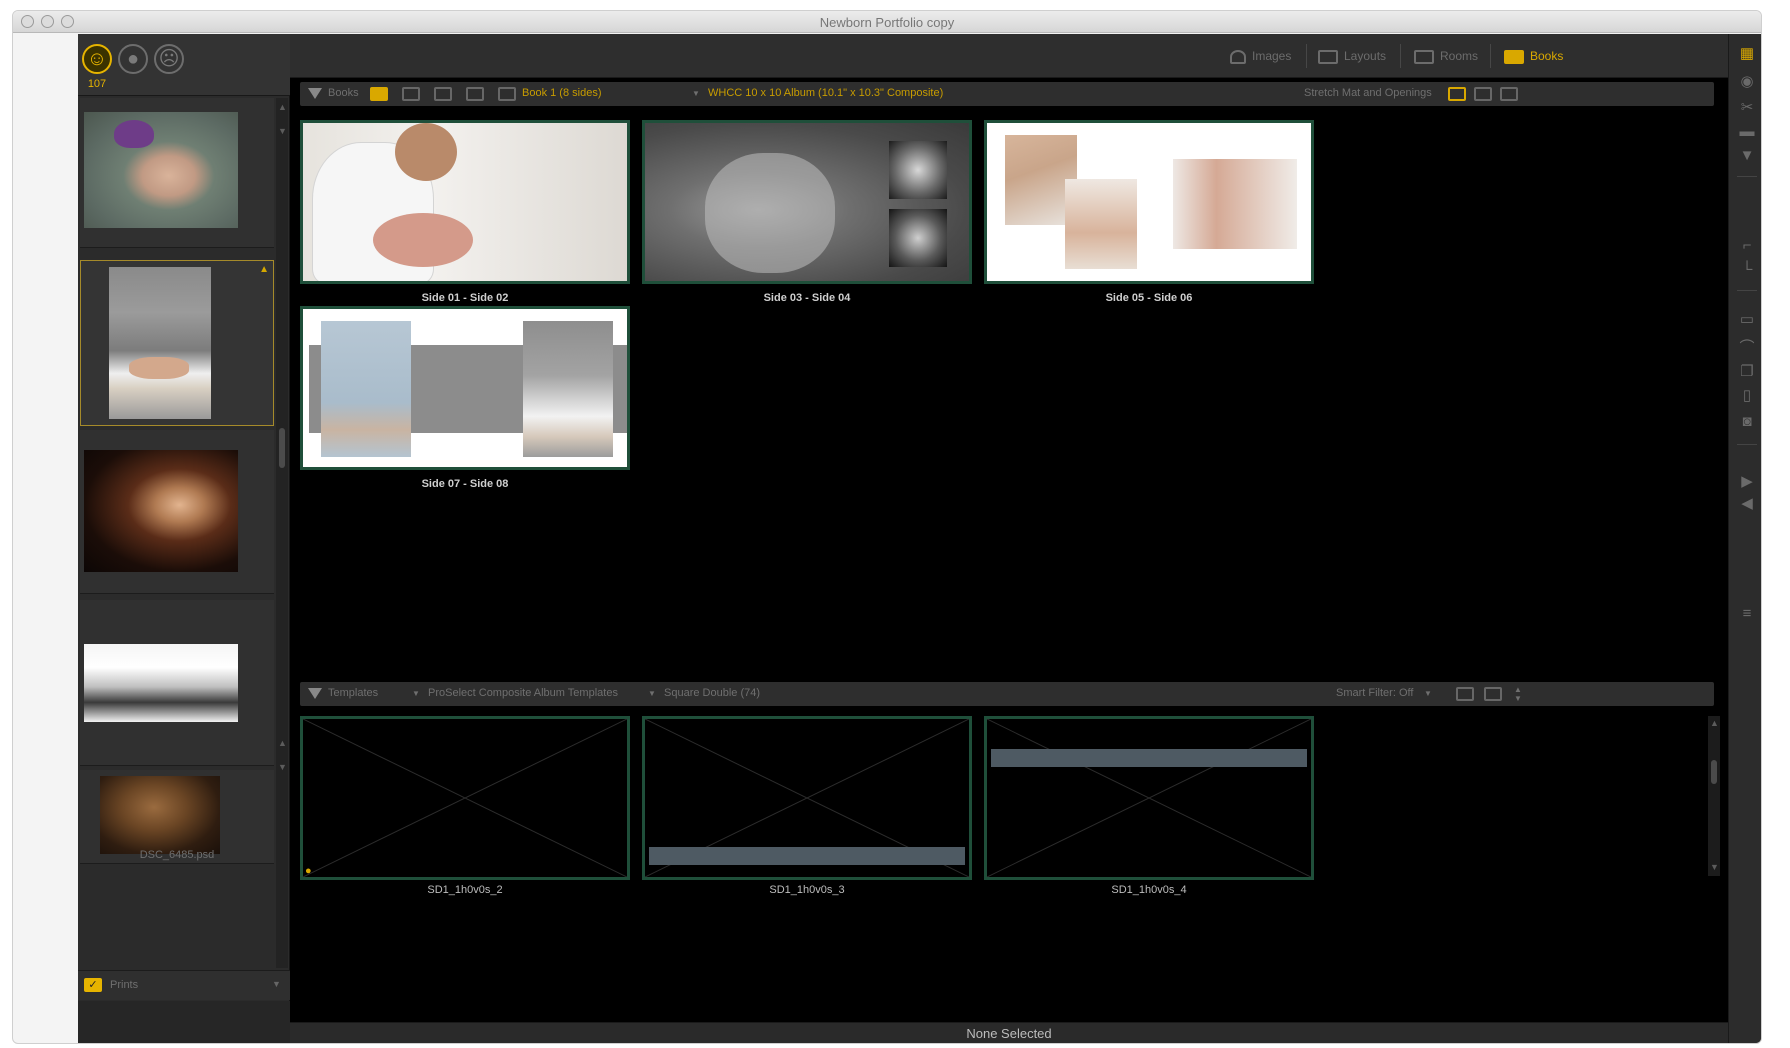  I want to click on curve-icon: ⌒, so click(1747, 348).